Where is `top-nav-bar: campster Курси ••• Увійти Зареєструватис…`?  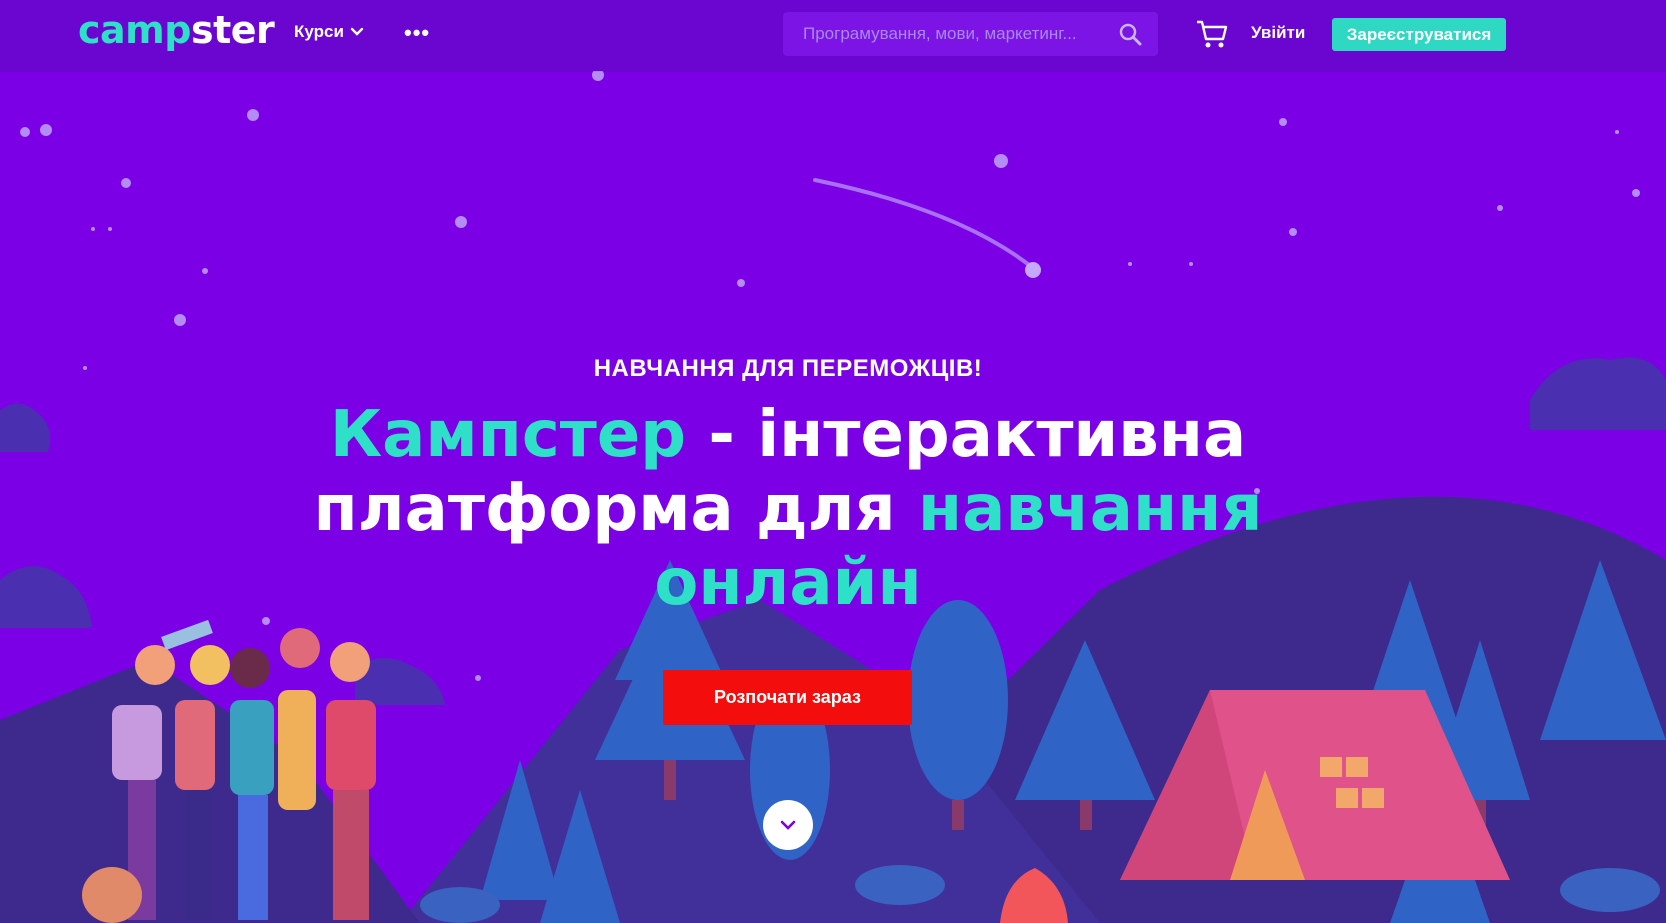
top-nav-bar: campster Курси ••• Увійти Зареєструватис… is located at coordinates (833, 35).